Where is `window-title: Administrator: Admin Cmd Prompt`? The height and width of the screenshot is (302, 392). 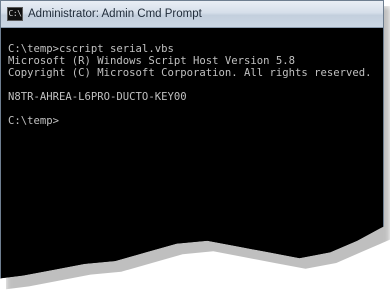 window-title: Administrator: Admin Cmd Prompt is located at coordinates (115, 14).